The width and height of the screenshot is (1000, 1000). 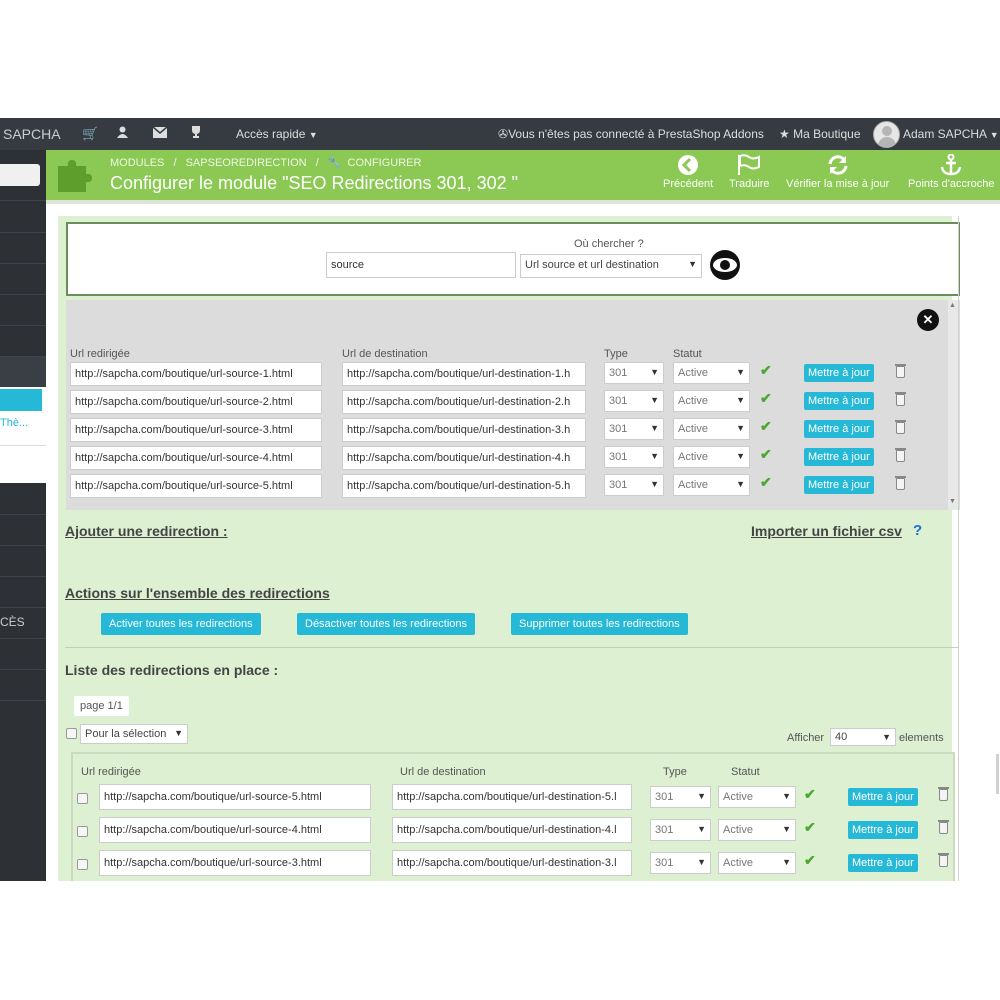 I want to click on sidebar-item-access-label: CÈS, so click(x=12, y=622).